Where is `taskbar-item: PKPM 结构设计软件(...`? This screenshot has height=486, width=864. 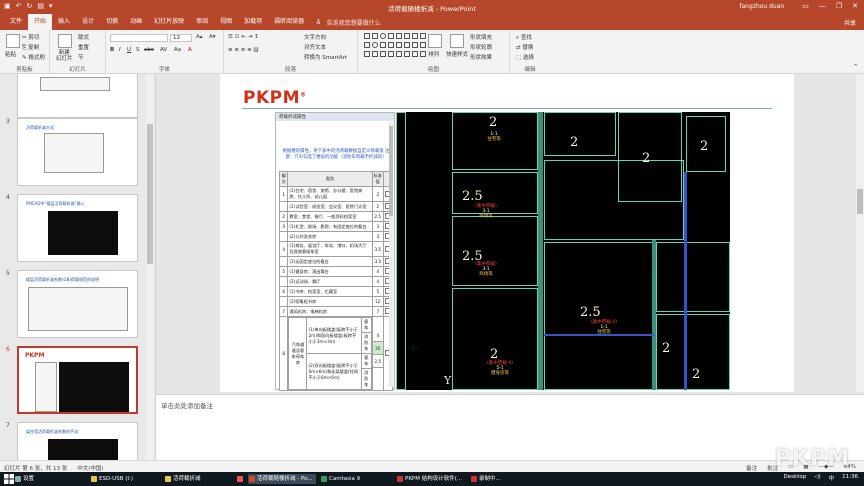 taskbar-item: PKPM 结构设计软件(... is located at coordinates (431, 479).